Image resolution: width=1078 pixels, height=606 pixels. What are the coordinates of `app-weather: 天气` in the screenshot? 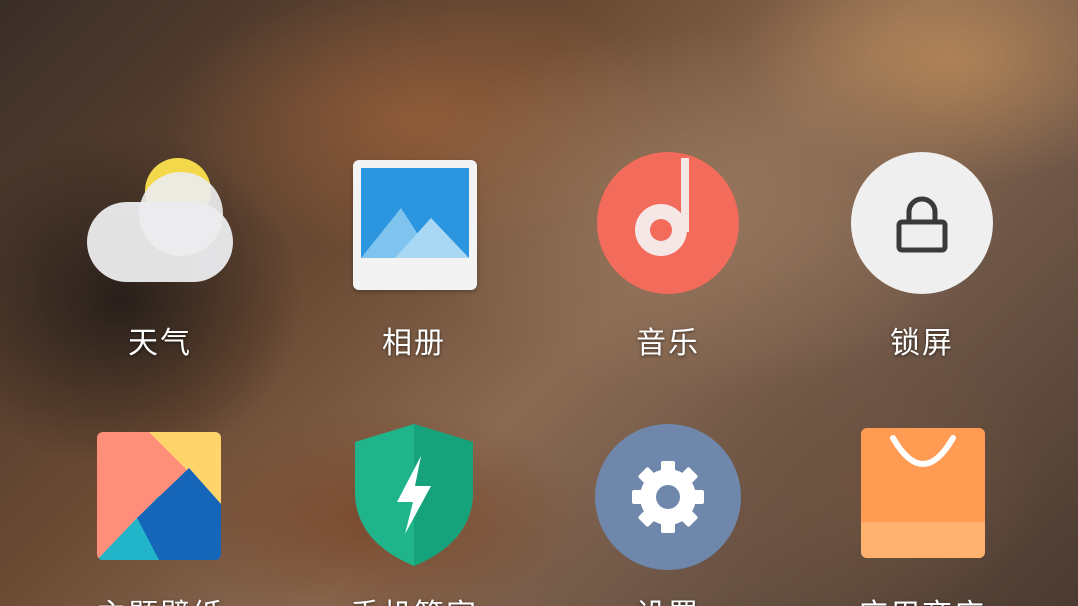 It's located at (160, 256).